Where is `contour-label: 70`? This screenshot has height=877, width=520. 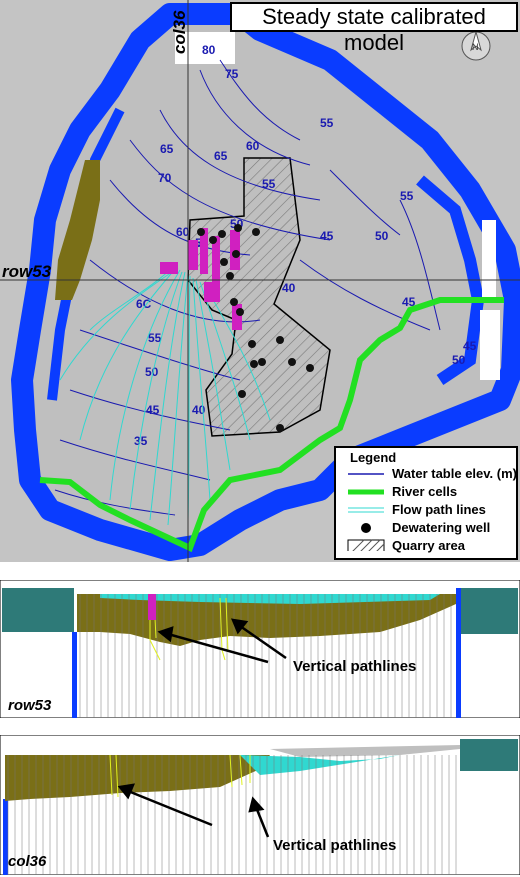
contour-label: 70 is located at coordinates (165, 178).